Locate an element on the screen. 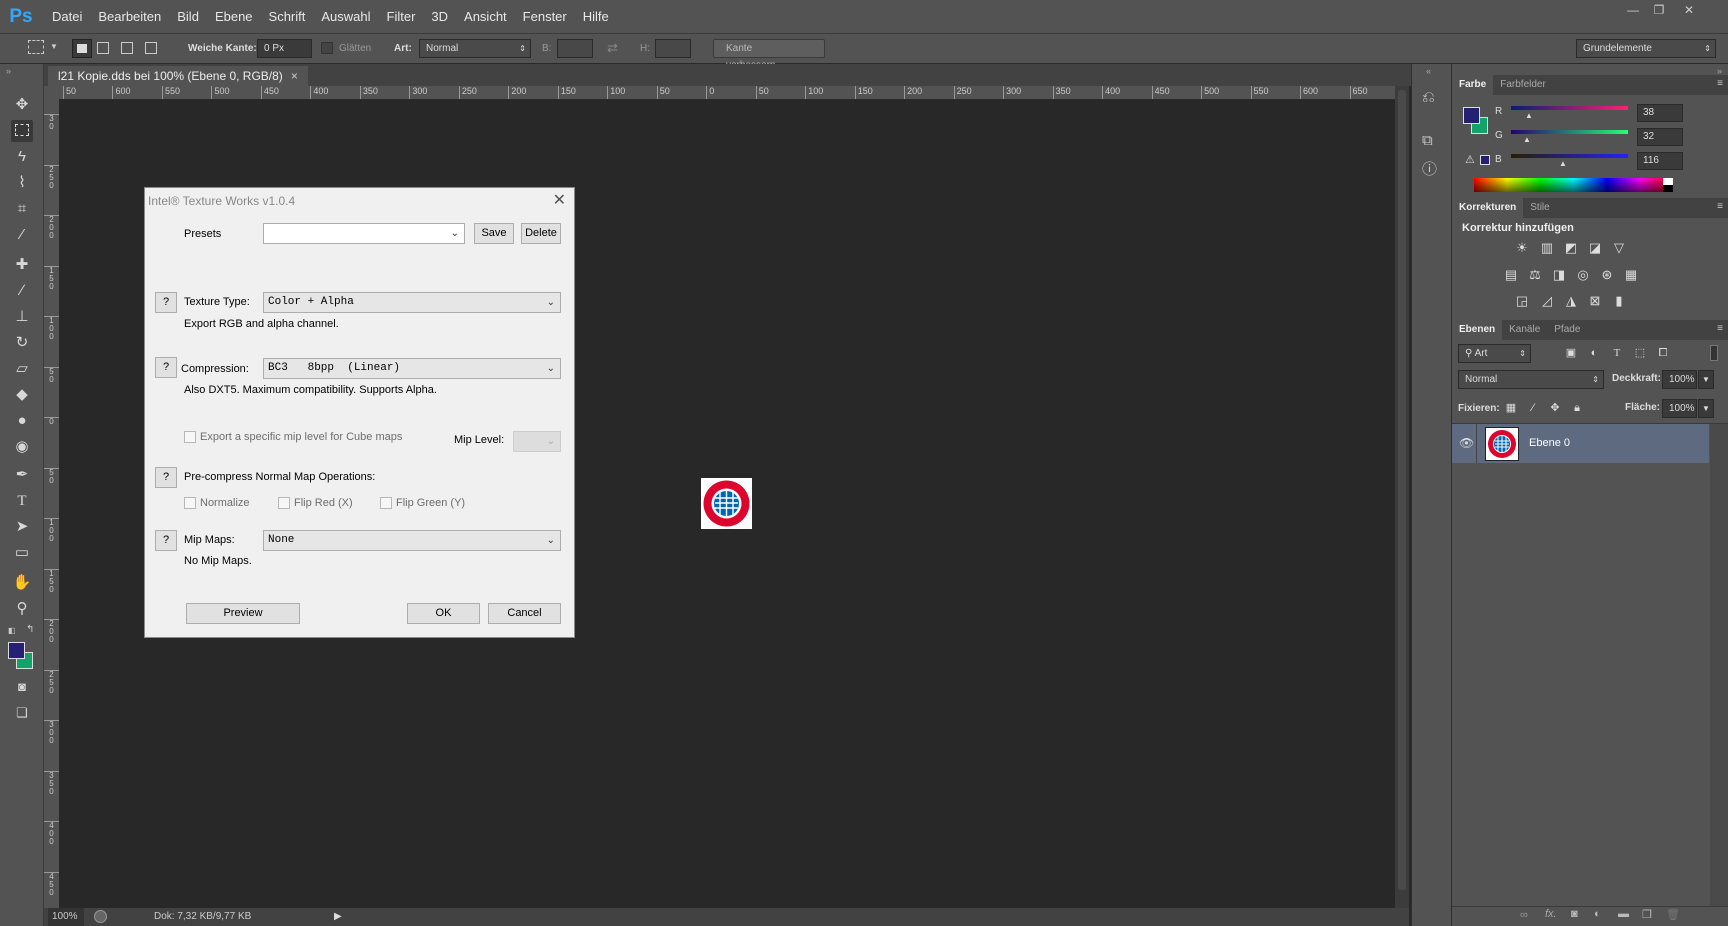 The height and width of the screenshot is (926, 1728). threshold-icon: ◮ is located at coordinates (1571, 301).